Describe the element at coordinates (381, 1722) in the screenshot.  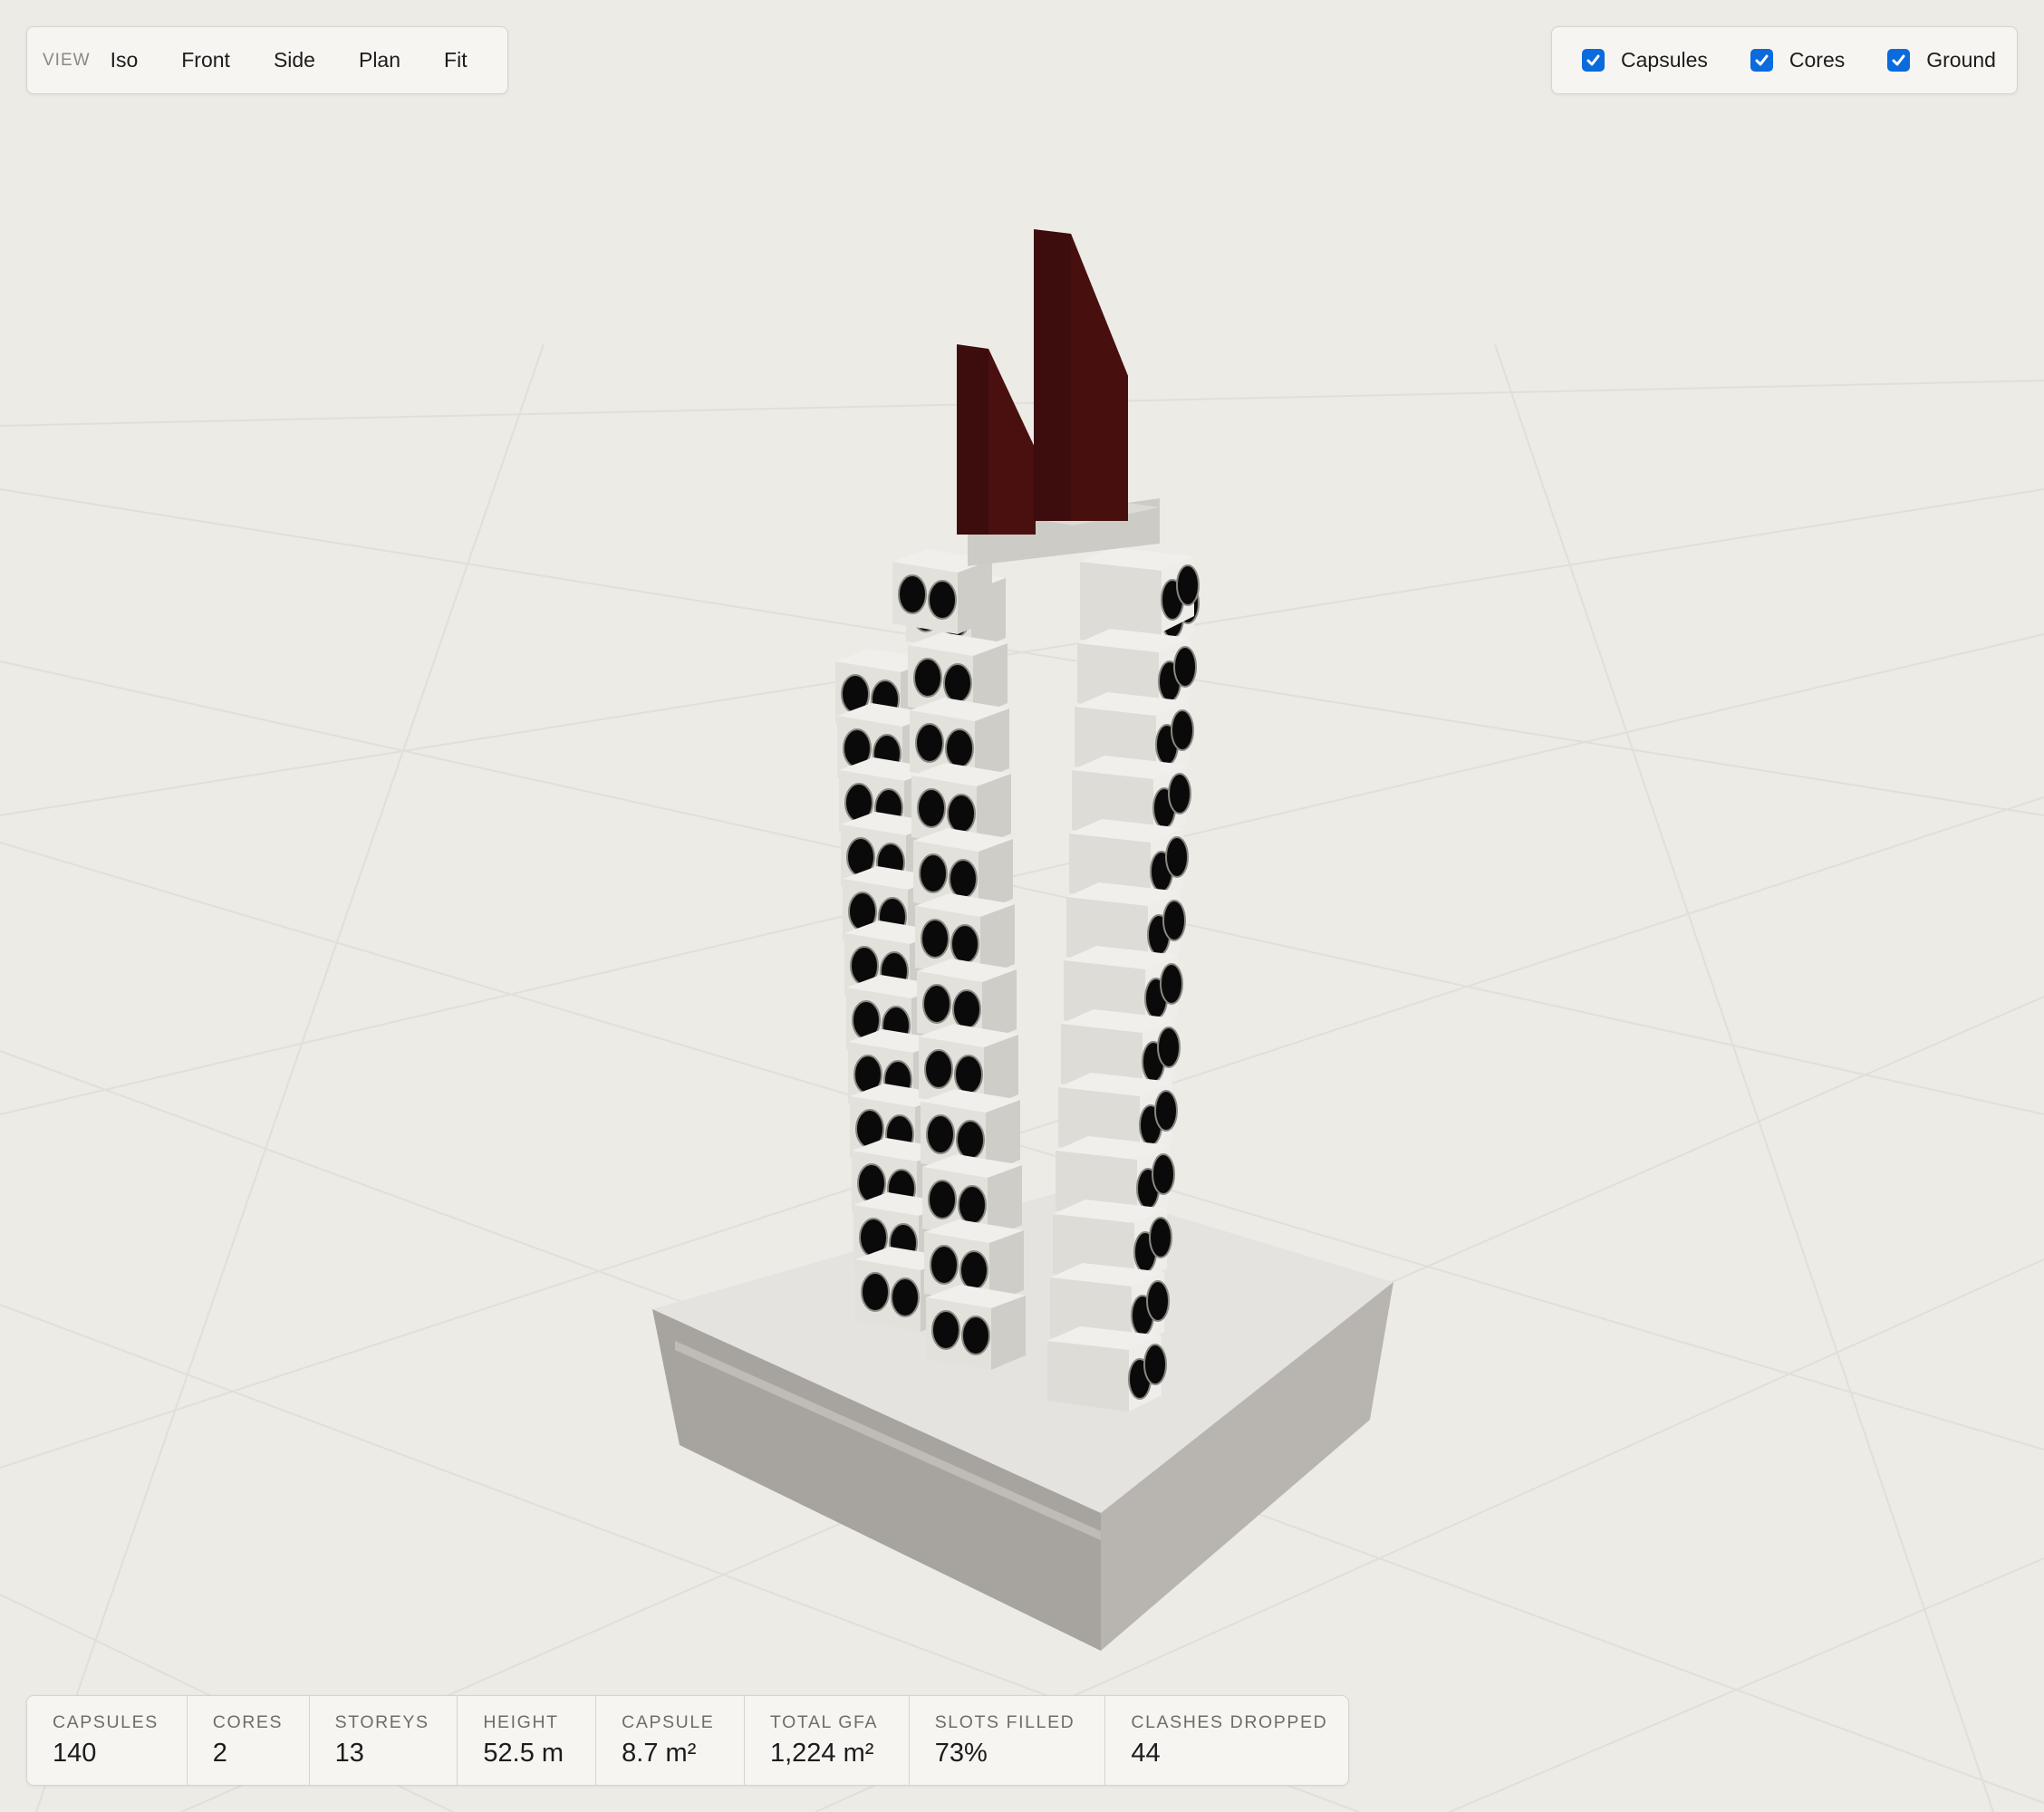
I see `stat-label: STOREYS` at that location.